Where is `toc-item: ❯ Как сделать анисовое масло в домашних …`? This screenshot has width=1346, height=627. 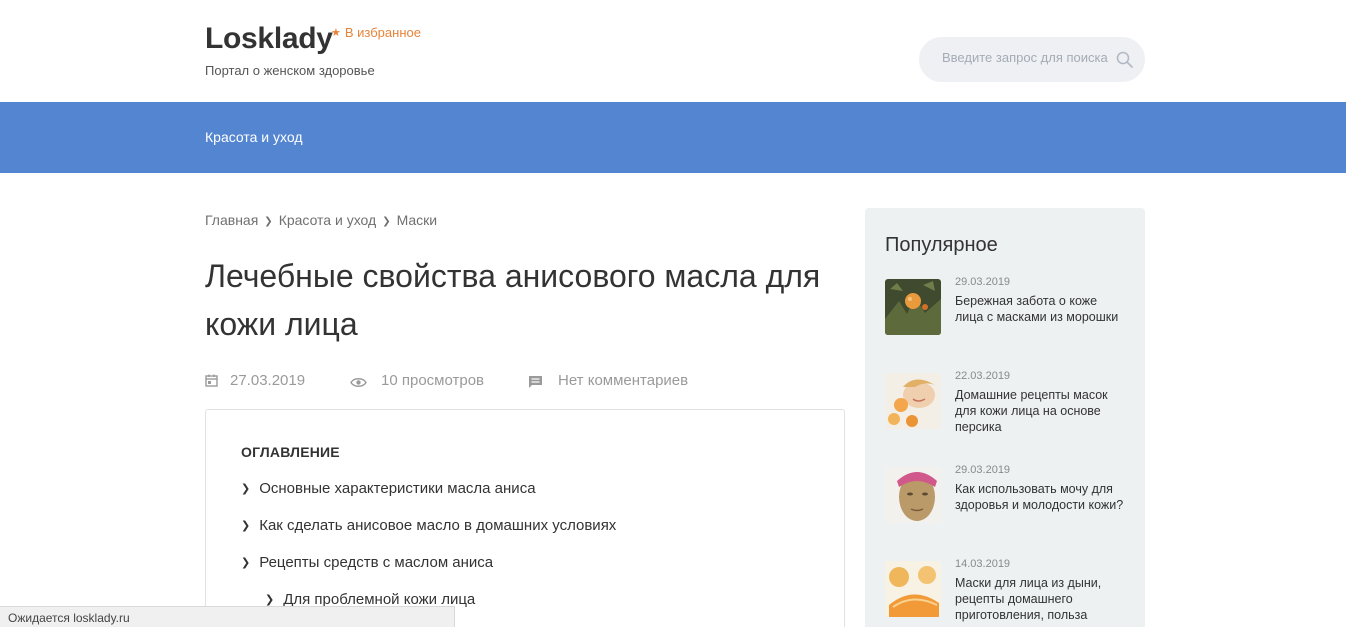
toc-item: ❯ Как сделать анисовое масло в домашних … is located at coordinates (428, 525).